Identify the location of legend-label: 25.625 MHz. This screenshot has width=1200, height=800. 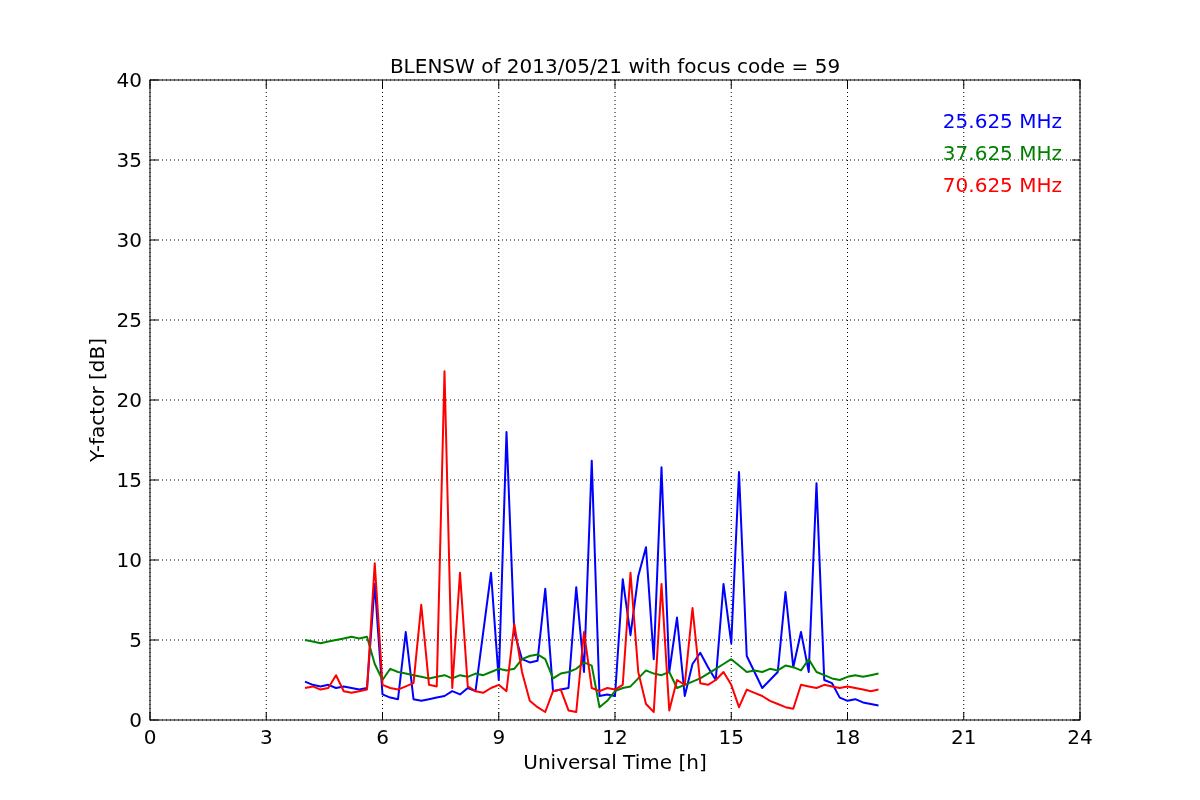
(1002, 121).